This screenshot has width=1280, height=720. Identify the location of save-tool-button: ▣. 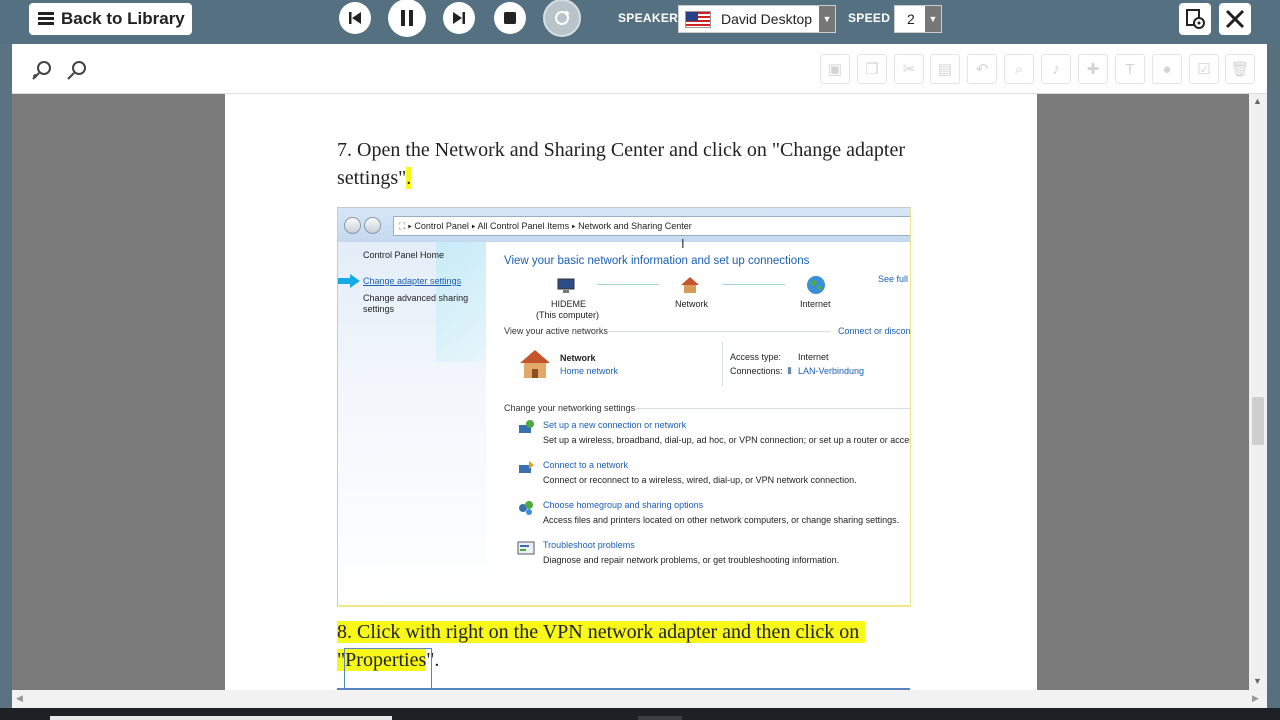
(835, 69).